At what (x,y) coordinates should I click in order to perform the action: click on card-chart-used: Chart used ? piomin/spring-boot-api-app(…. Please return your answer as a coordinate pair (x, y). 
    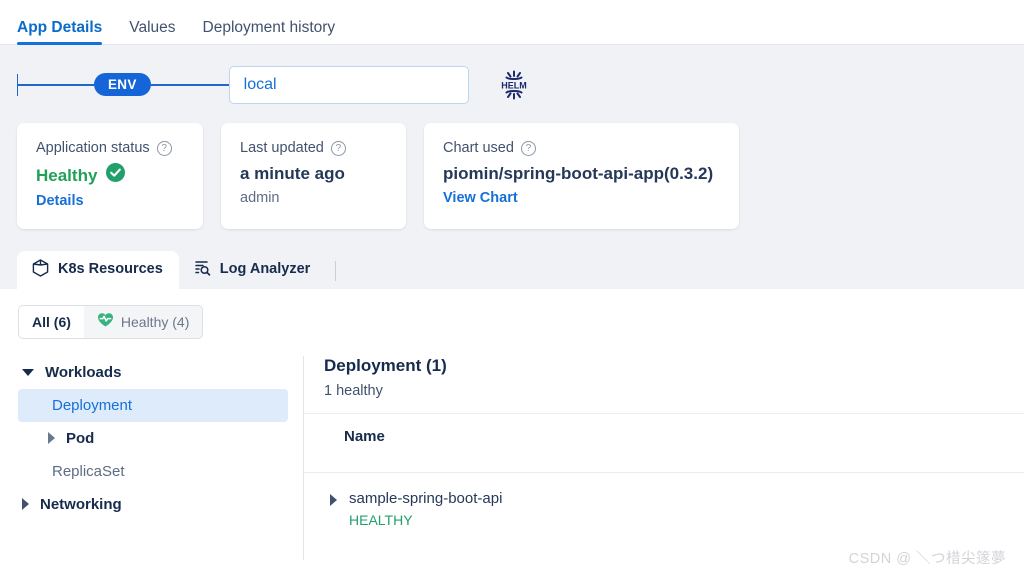
    Looking at the image, I should click on (581, 176).